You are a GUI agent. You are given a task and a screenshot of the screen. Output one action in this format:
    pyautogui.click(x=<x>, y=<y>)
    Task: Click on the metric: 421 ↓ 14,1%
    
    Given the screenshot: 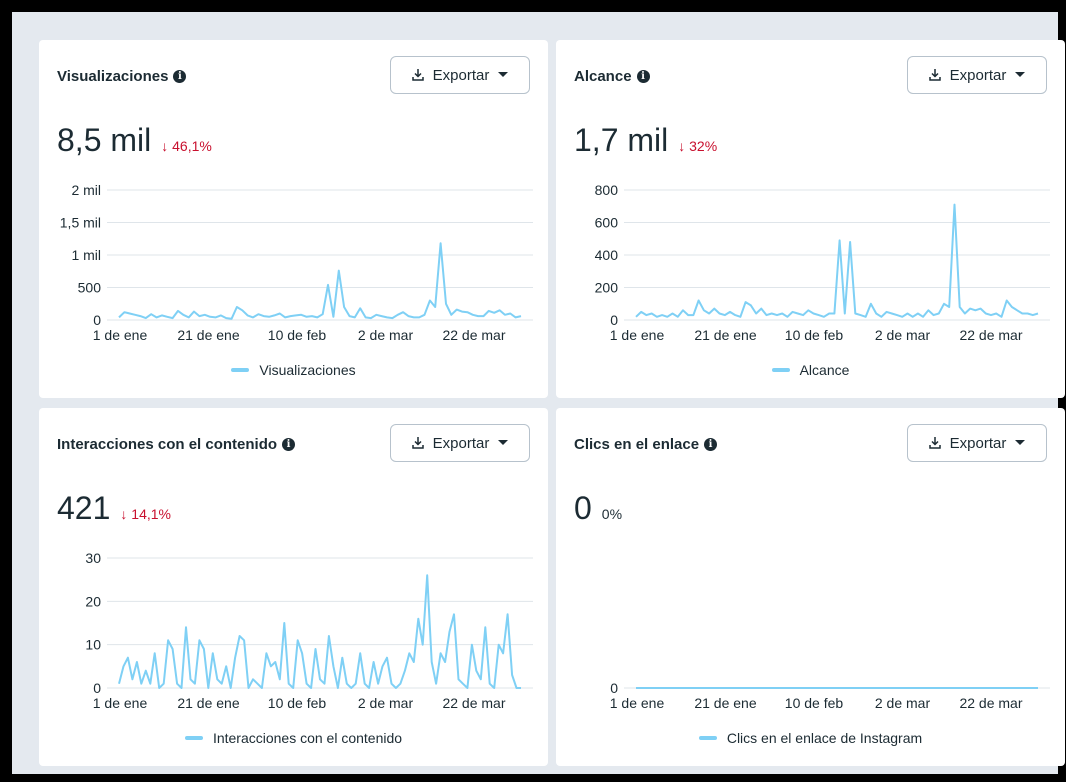 What is the action you would take?
    pyautogui.click(x=114, y=508)
    